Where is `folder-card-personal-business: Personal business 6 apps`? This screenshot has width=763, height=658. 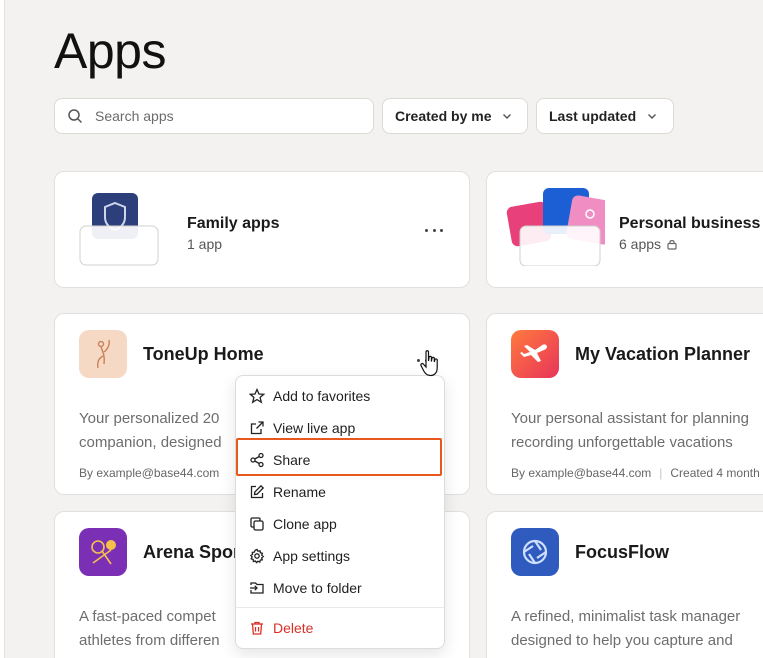
folder-card-personal-business: Personal business 6 apps is located at coordinates (624, 229).